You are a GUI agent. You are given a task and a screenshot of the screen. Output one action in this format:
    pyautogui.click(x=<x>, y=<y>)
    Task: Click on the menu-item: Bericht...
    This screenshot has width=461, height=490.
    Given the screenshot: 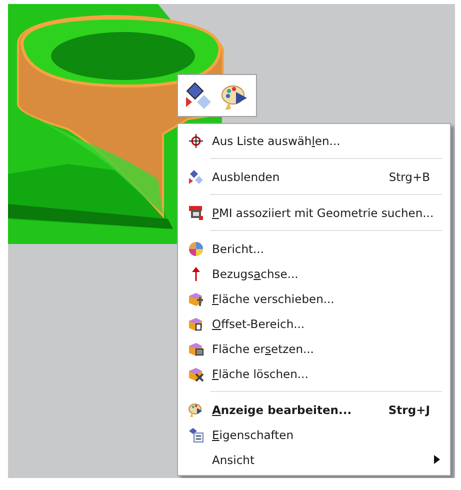 What is the action you would take?
    pyautogui.click(x=314, y=248)
    